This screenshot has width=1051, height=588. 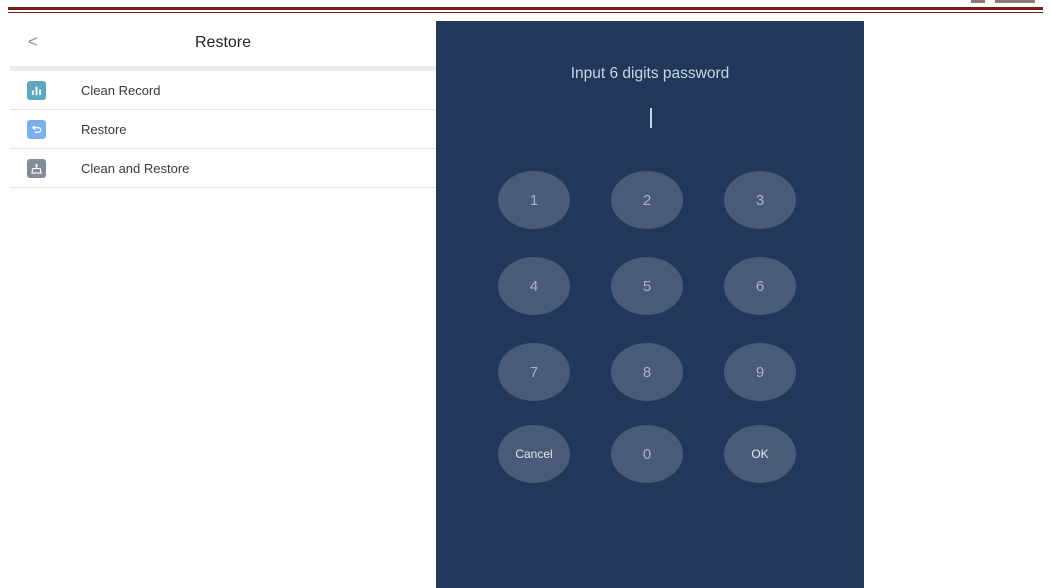 I want to click on key-7: 7, so click(x=534, y=372).